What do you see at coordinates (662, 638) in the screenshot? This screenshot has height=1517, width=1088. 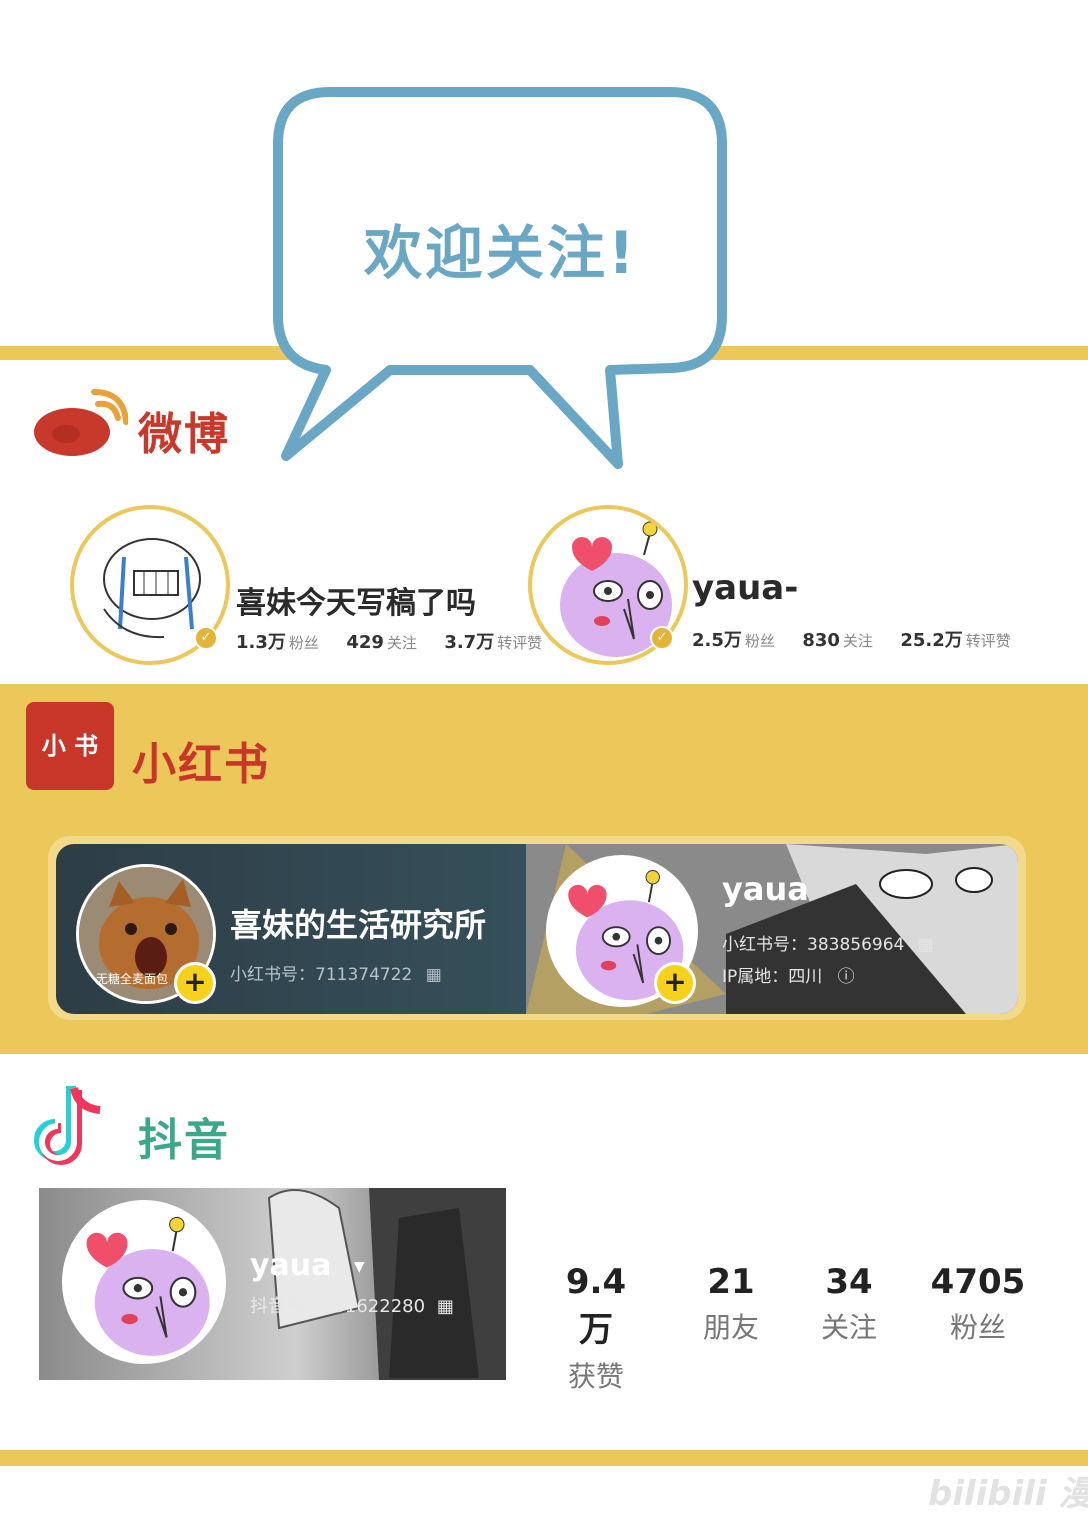 I see `weibo-verified-badge-2: ✓` at bounding box center [662, 638].